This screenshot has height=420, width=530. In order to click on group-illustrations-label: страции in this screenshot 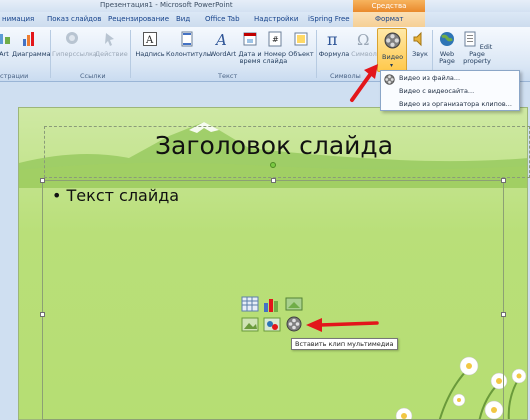, I will do `click(14, 76)`.